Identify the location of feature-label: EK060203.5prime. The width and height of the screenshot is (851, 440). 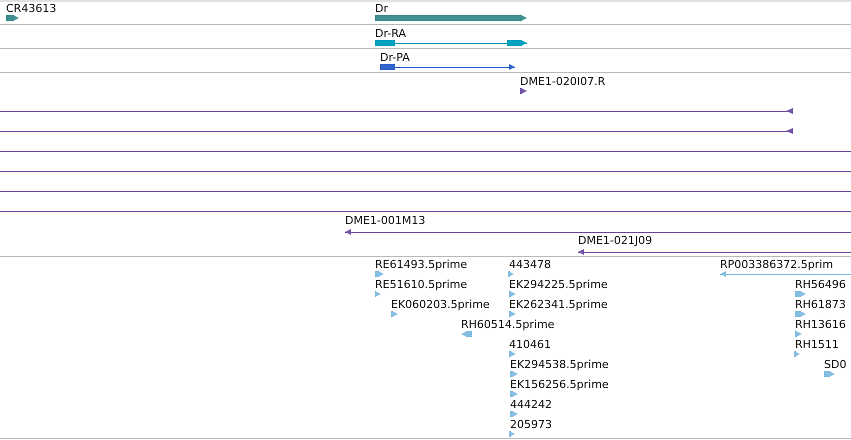
(440, 304).